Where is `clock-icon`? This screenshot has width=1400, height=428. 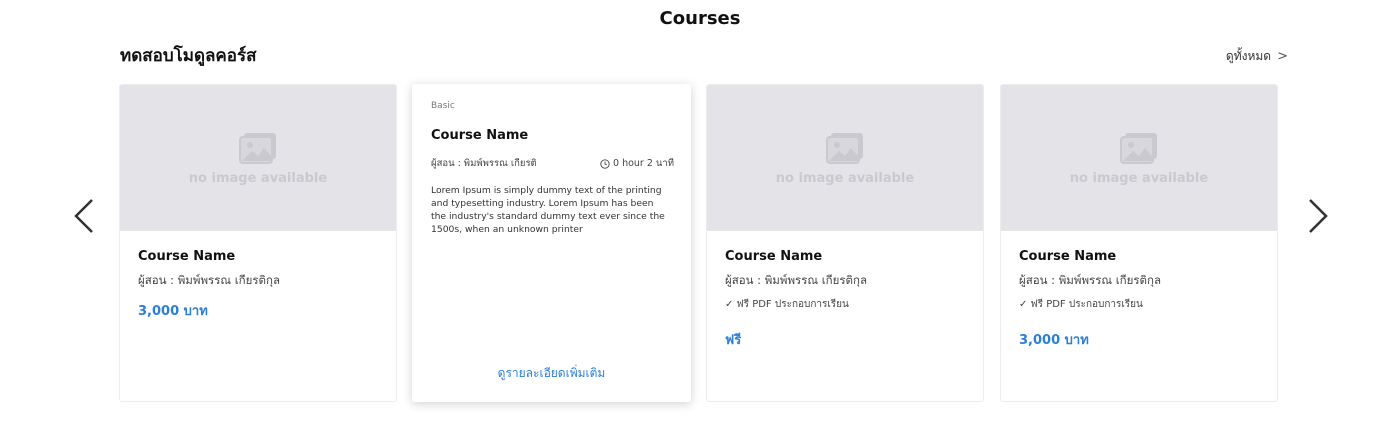
clock-icon is located at coordinates (605, 163).